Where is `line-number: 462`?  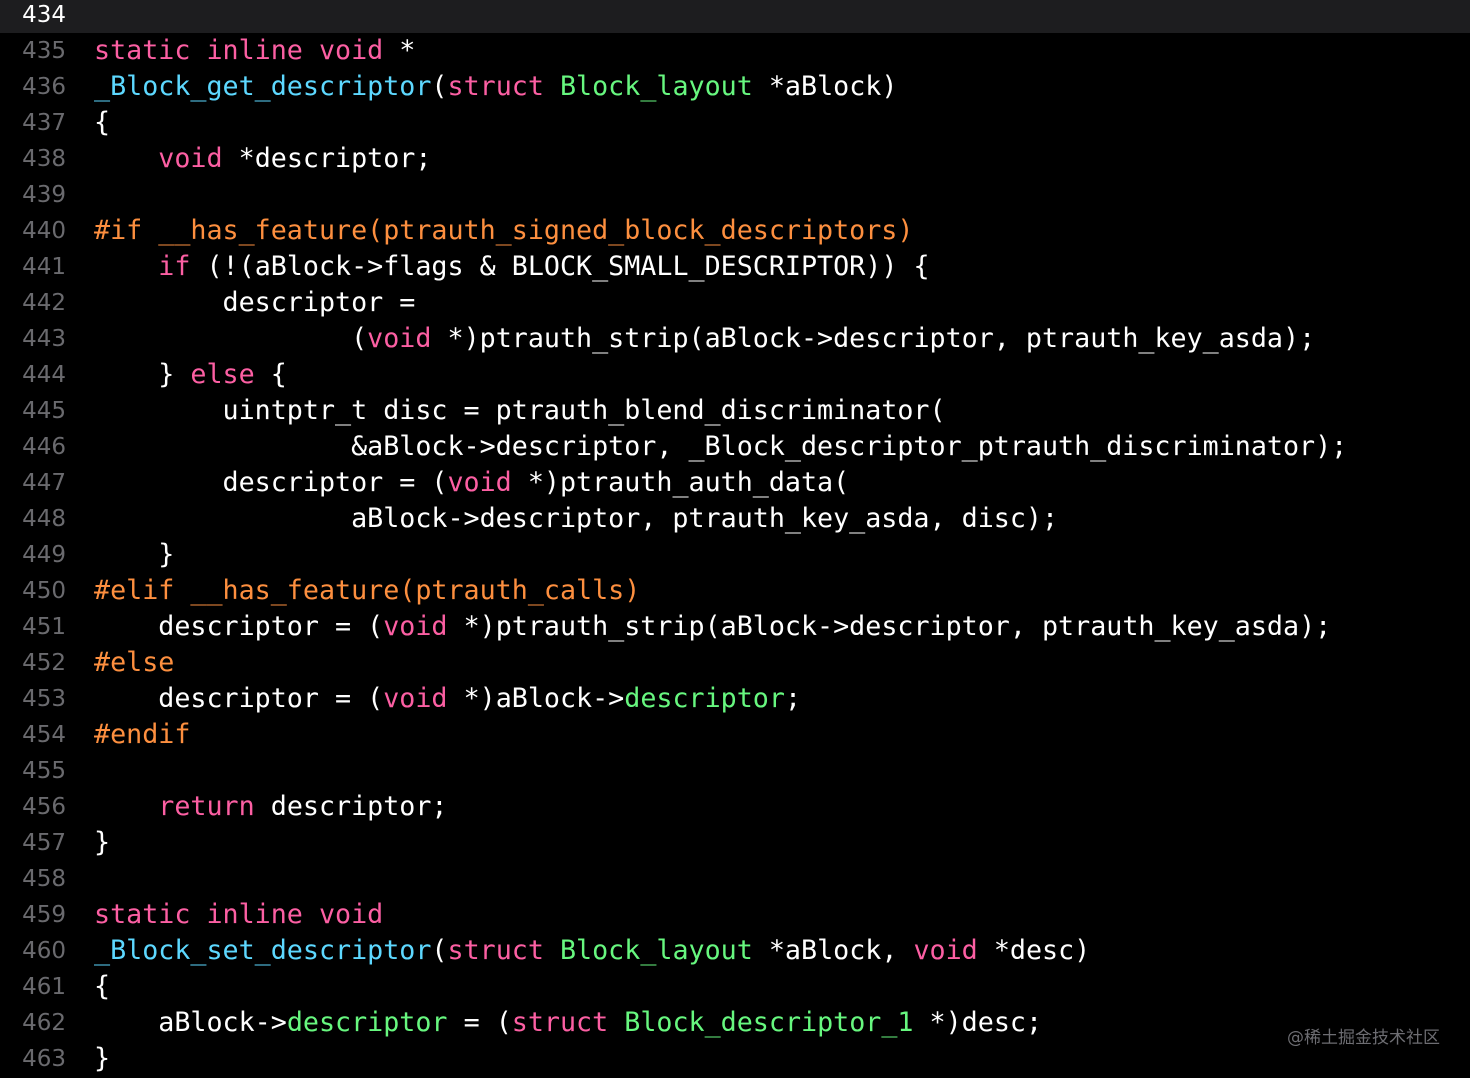
line-number: 462 is located at coordinates (44, 1023).